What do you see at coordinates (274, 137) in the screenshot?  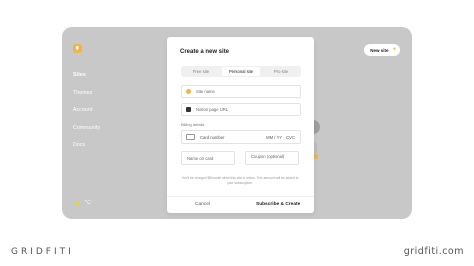 I see `card-exp-placeholder: MM / YY` at bounding box center [274, 137].